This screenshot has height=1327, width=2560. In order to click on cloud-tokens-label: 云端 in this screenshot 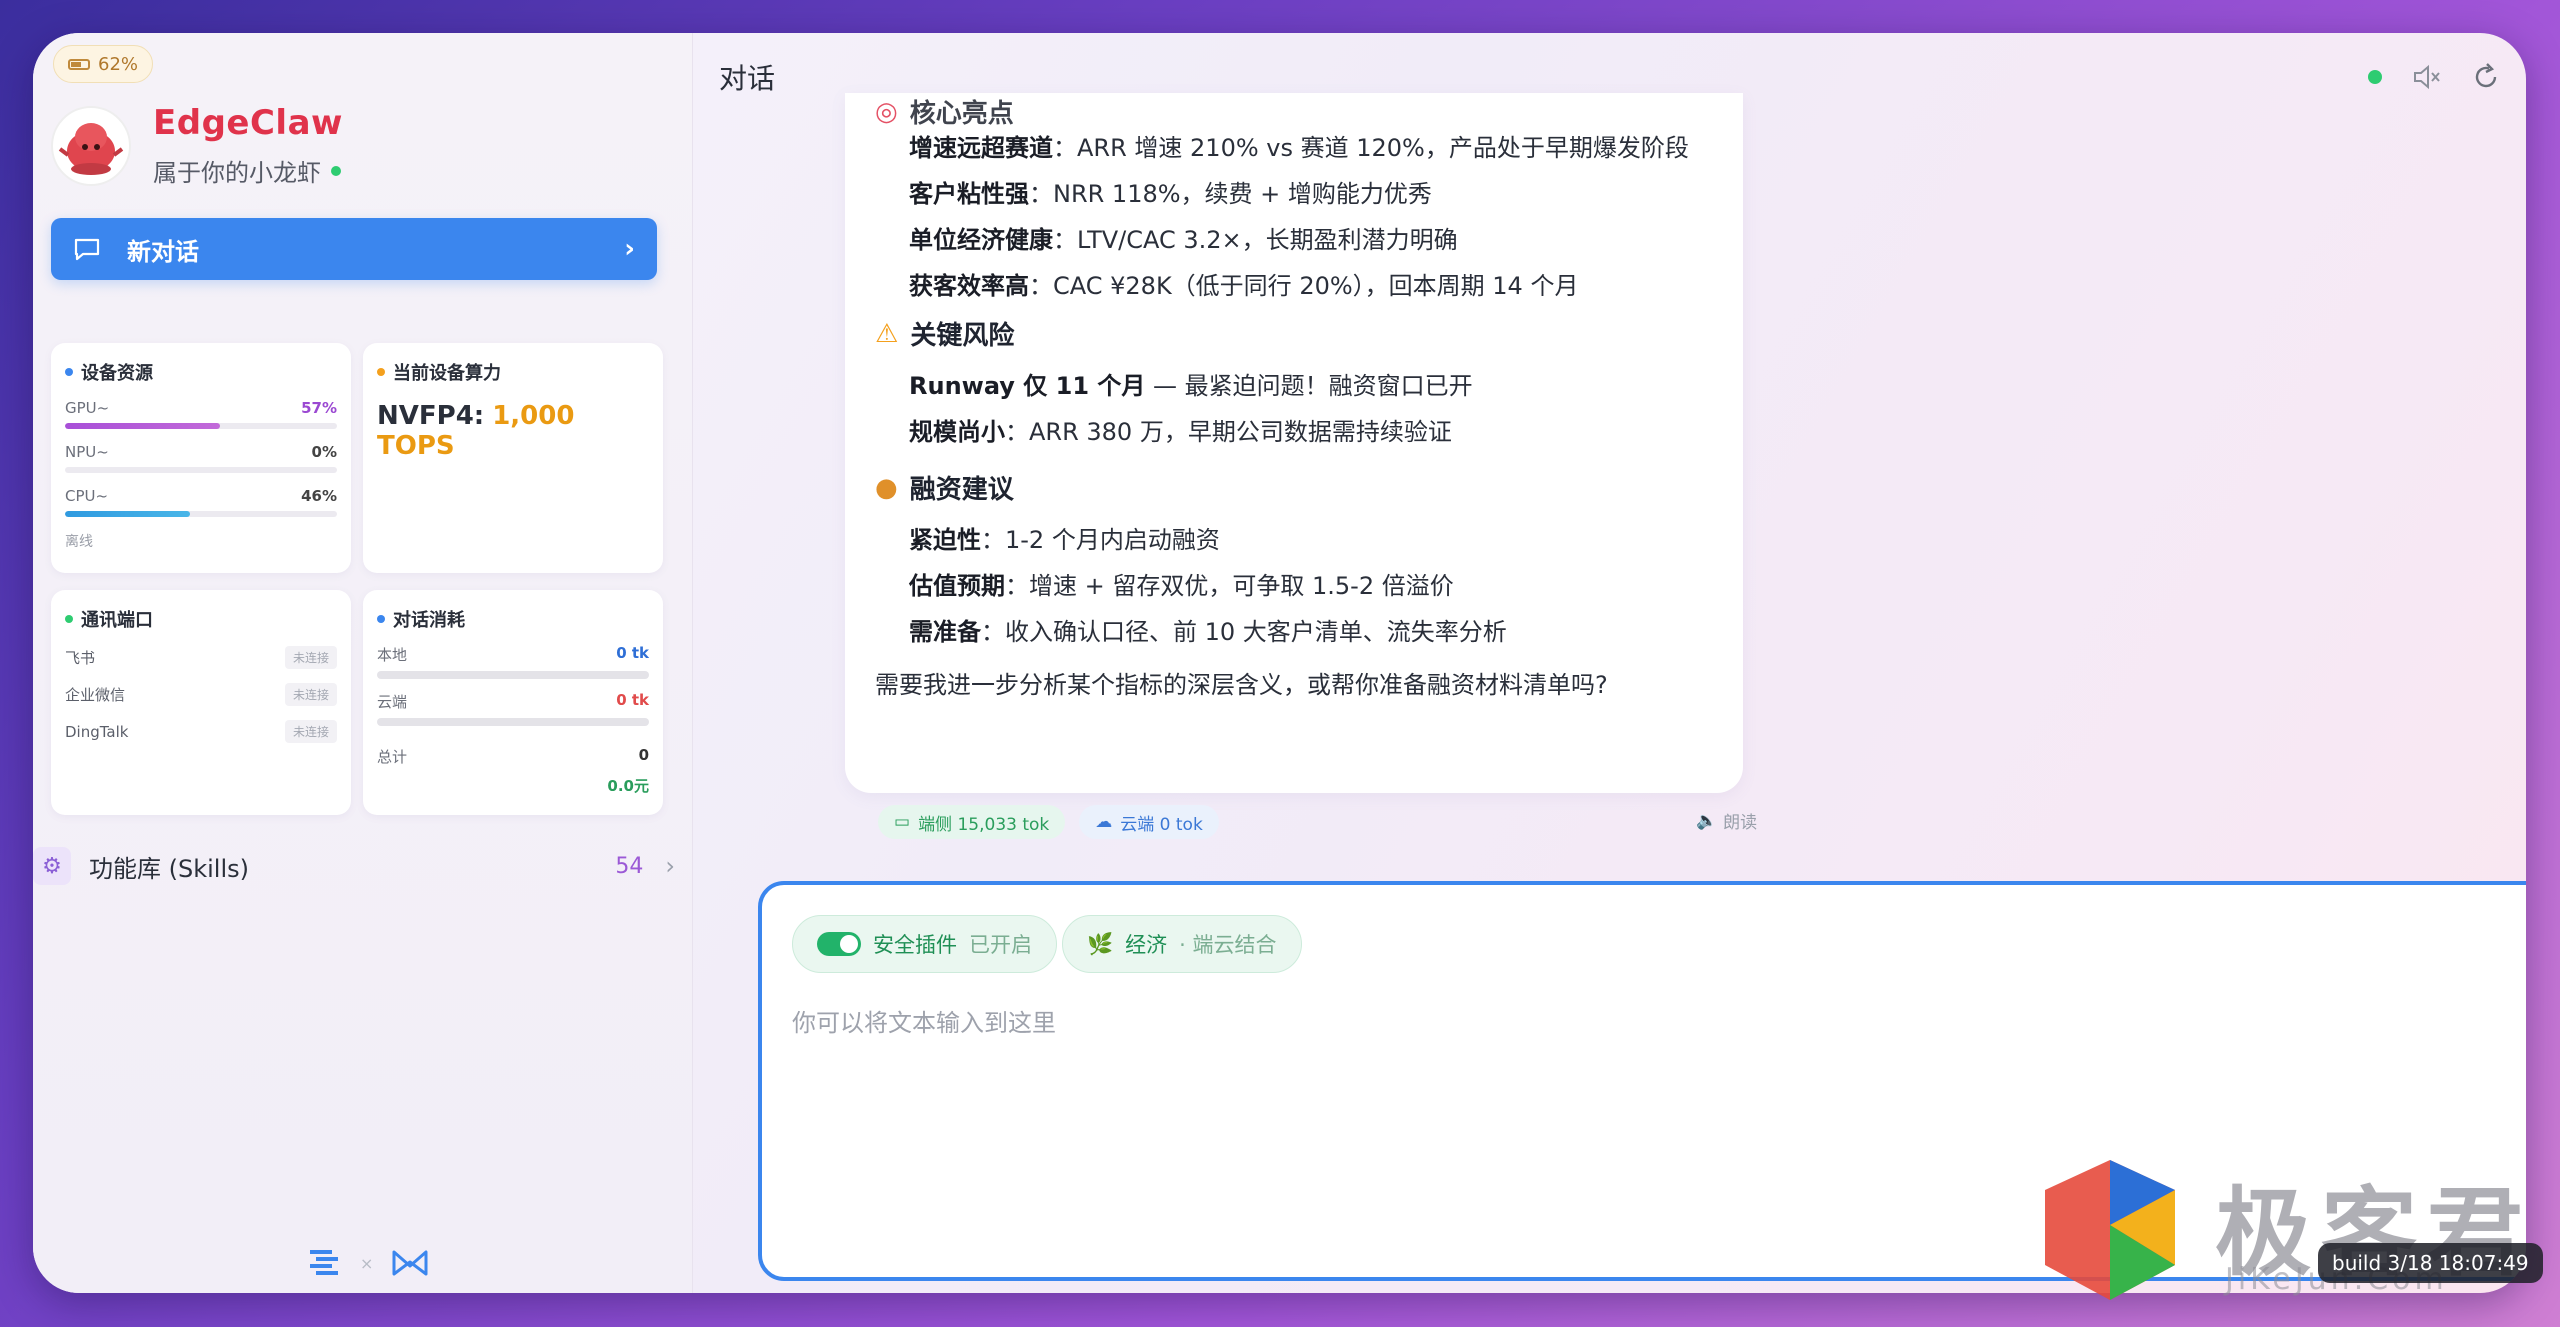, I will do `click(392, 702)`.